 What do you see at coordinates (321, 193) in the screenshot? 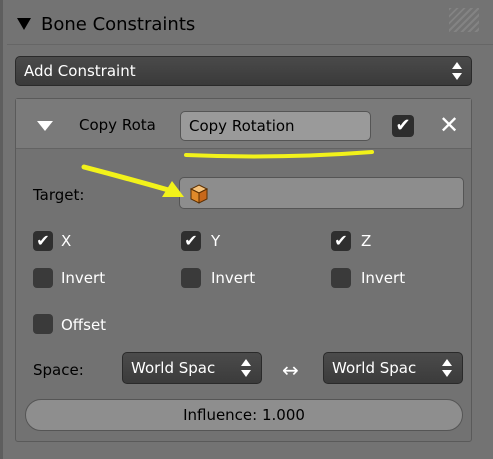
I see `target-field` at bounding box center [321, 193].